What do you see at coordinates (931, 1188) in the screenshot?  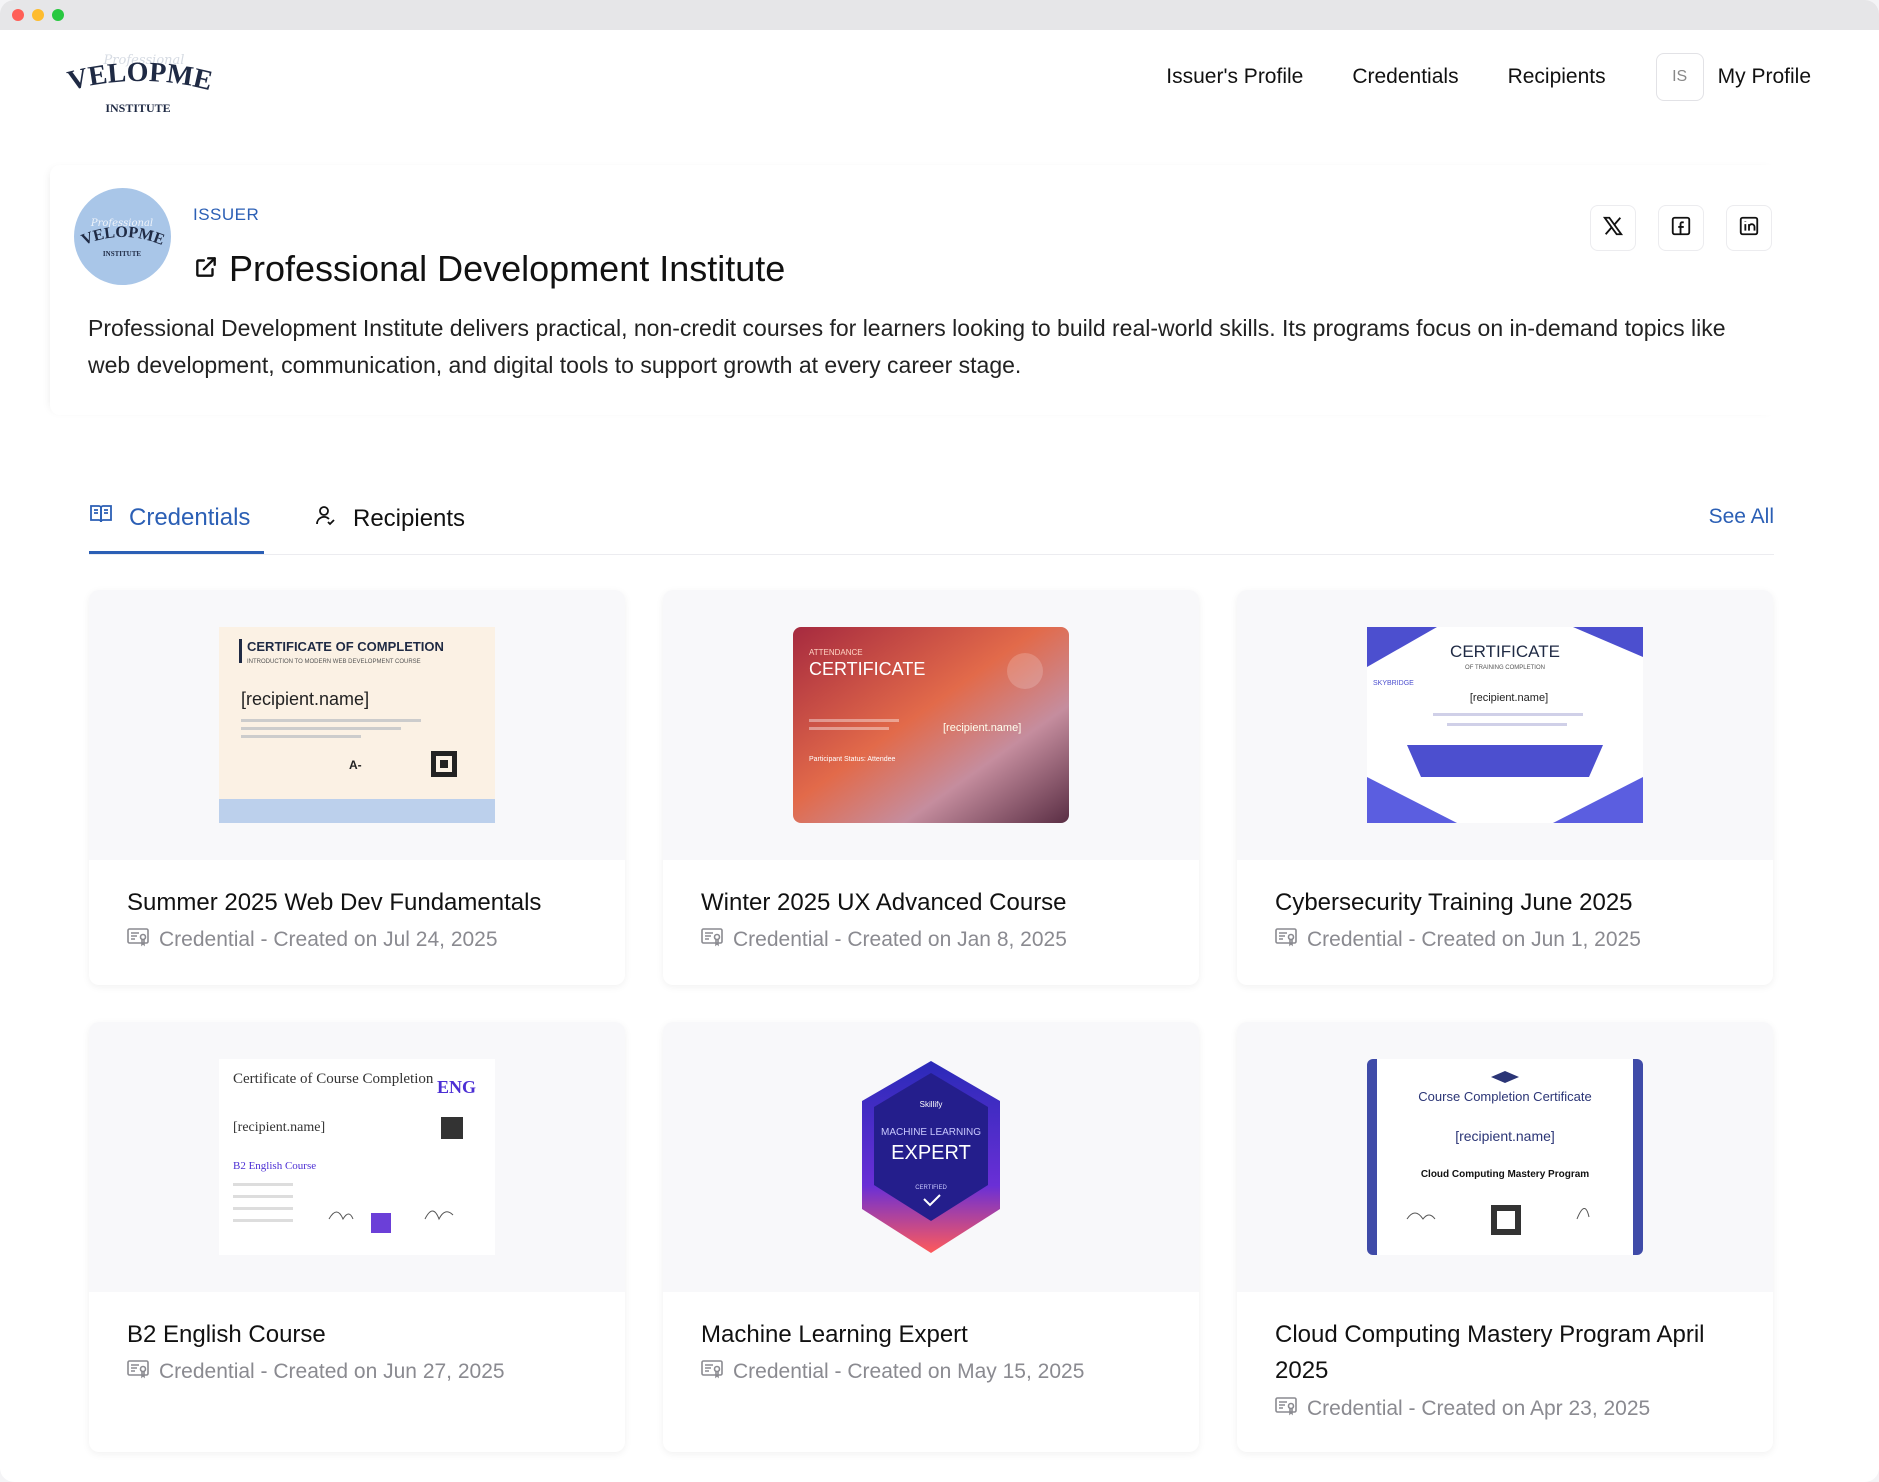 I see `svg-text: CERTIFIED` at bounding box center [931, 1188].